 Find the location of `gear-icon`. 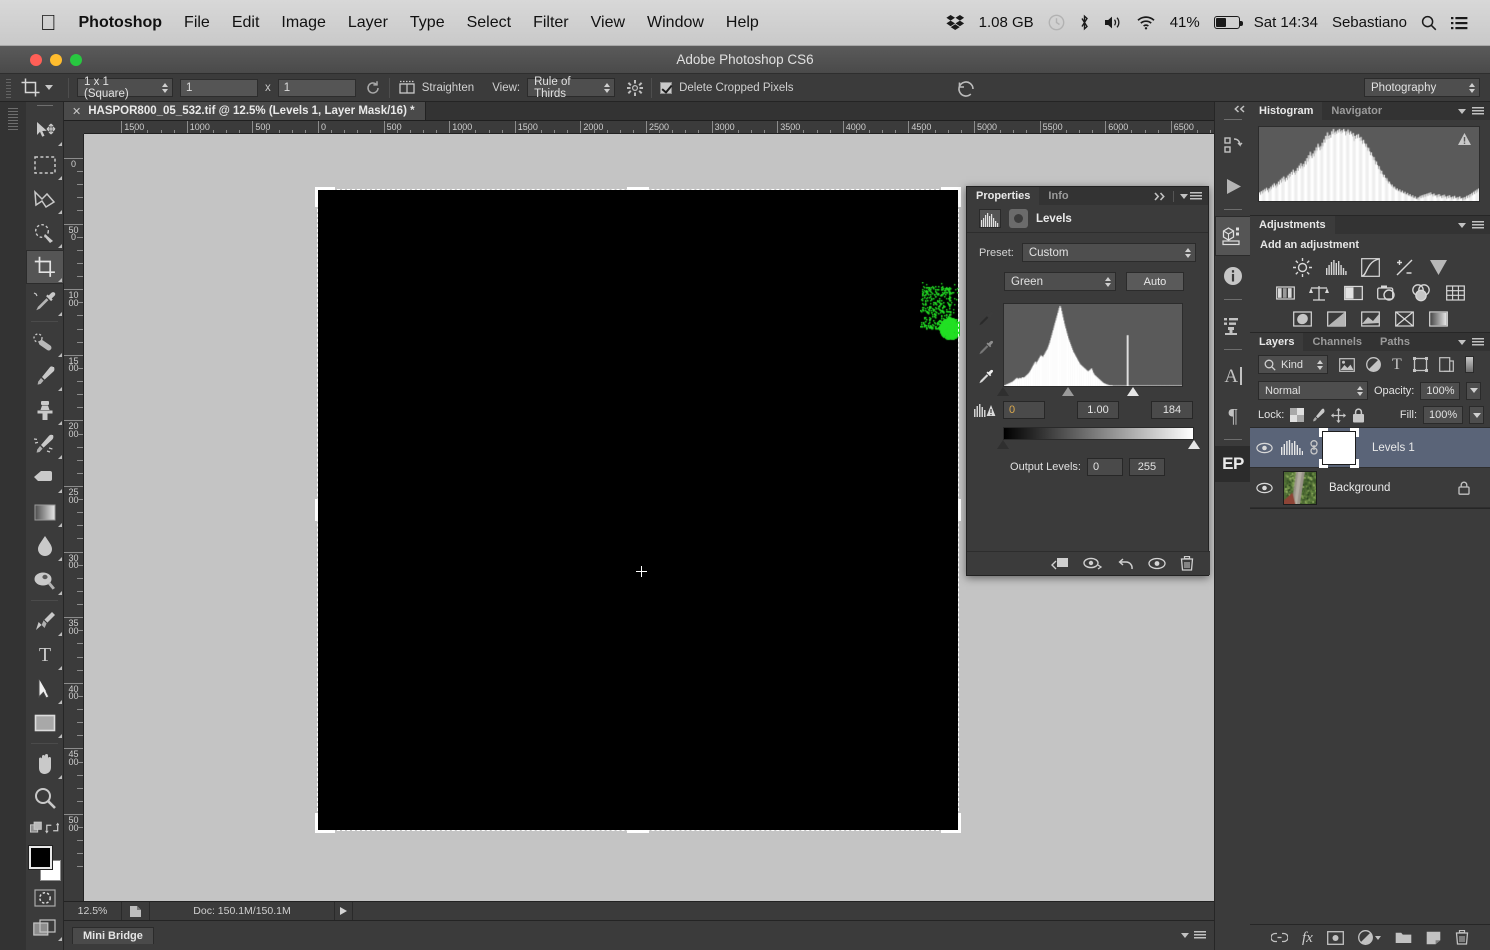

gear-icon is located at coordinates (635, 87).